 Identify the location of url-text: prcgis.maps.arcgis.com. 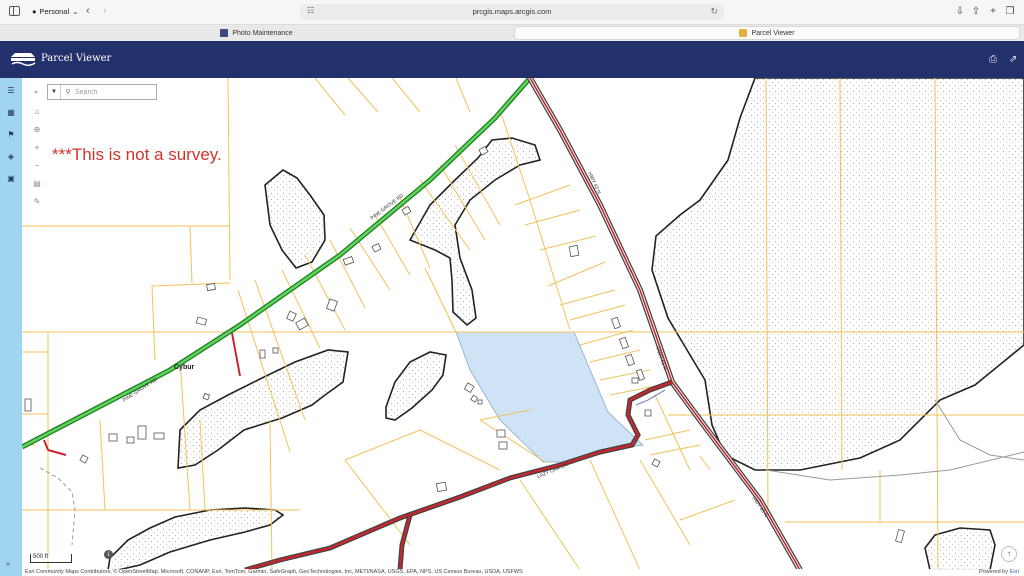
(512, 11).